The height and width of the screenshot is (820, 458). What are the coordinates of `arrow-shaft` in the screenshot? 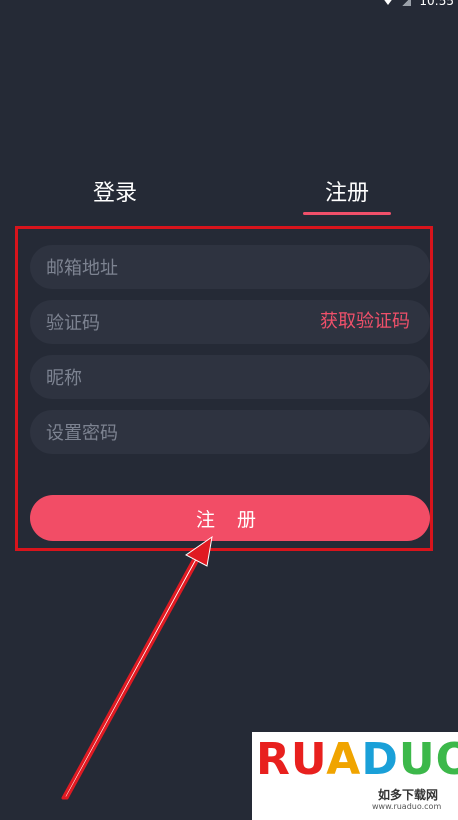 It's located at (134, 672).